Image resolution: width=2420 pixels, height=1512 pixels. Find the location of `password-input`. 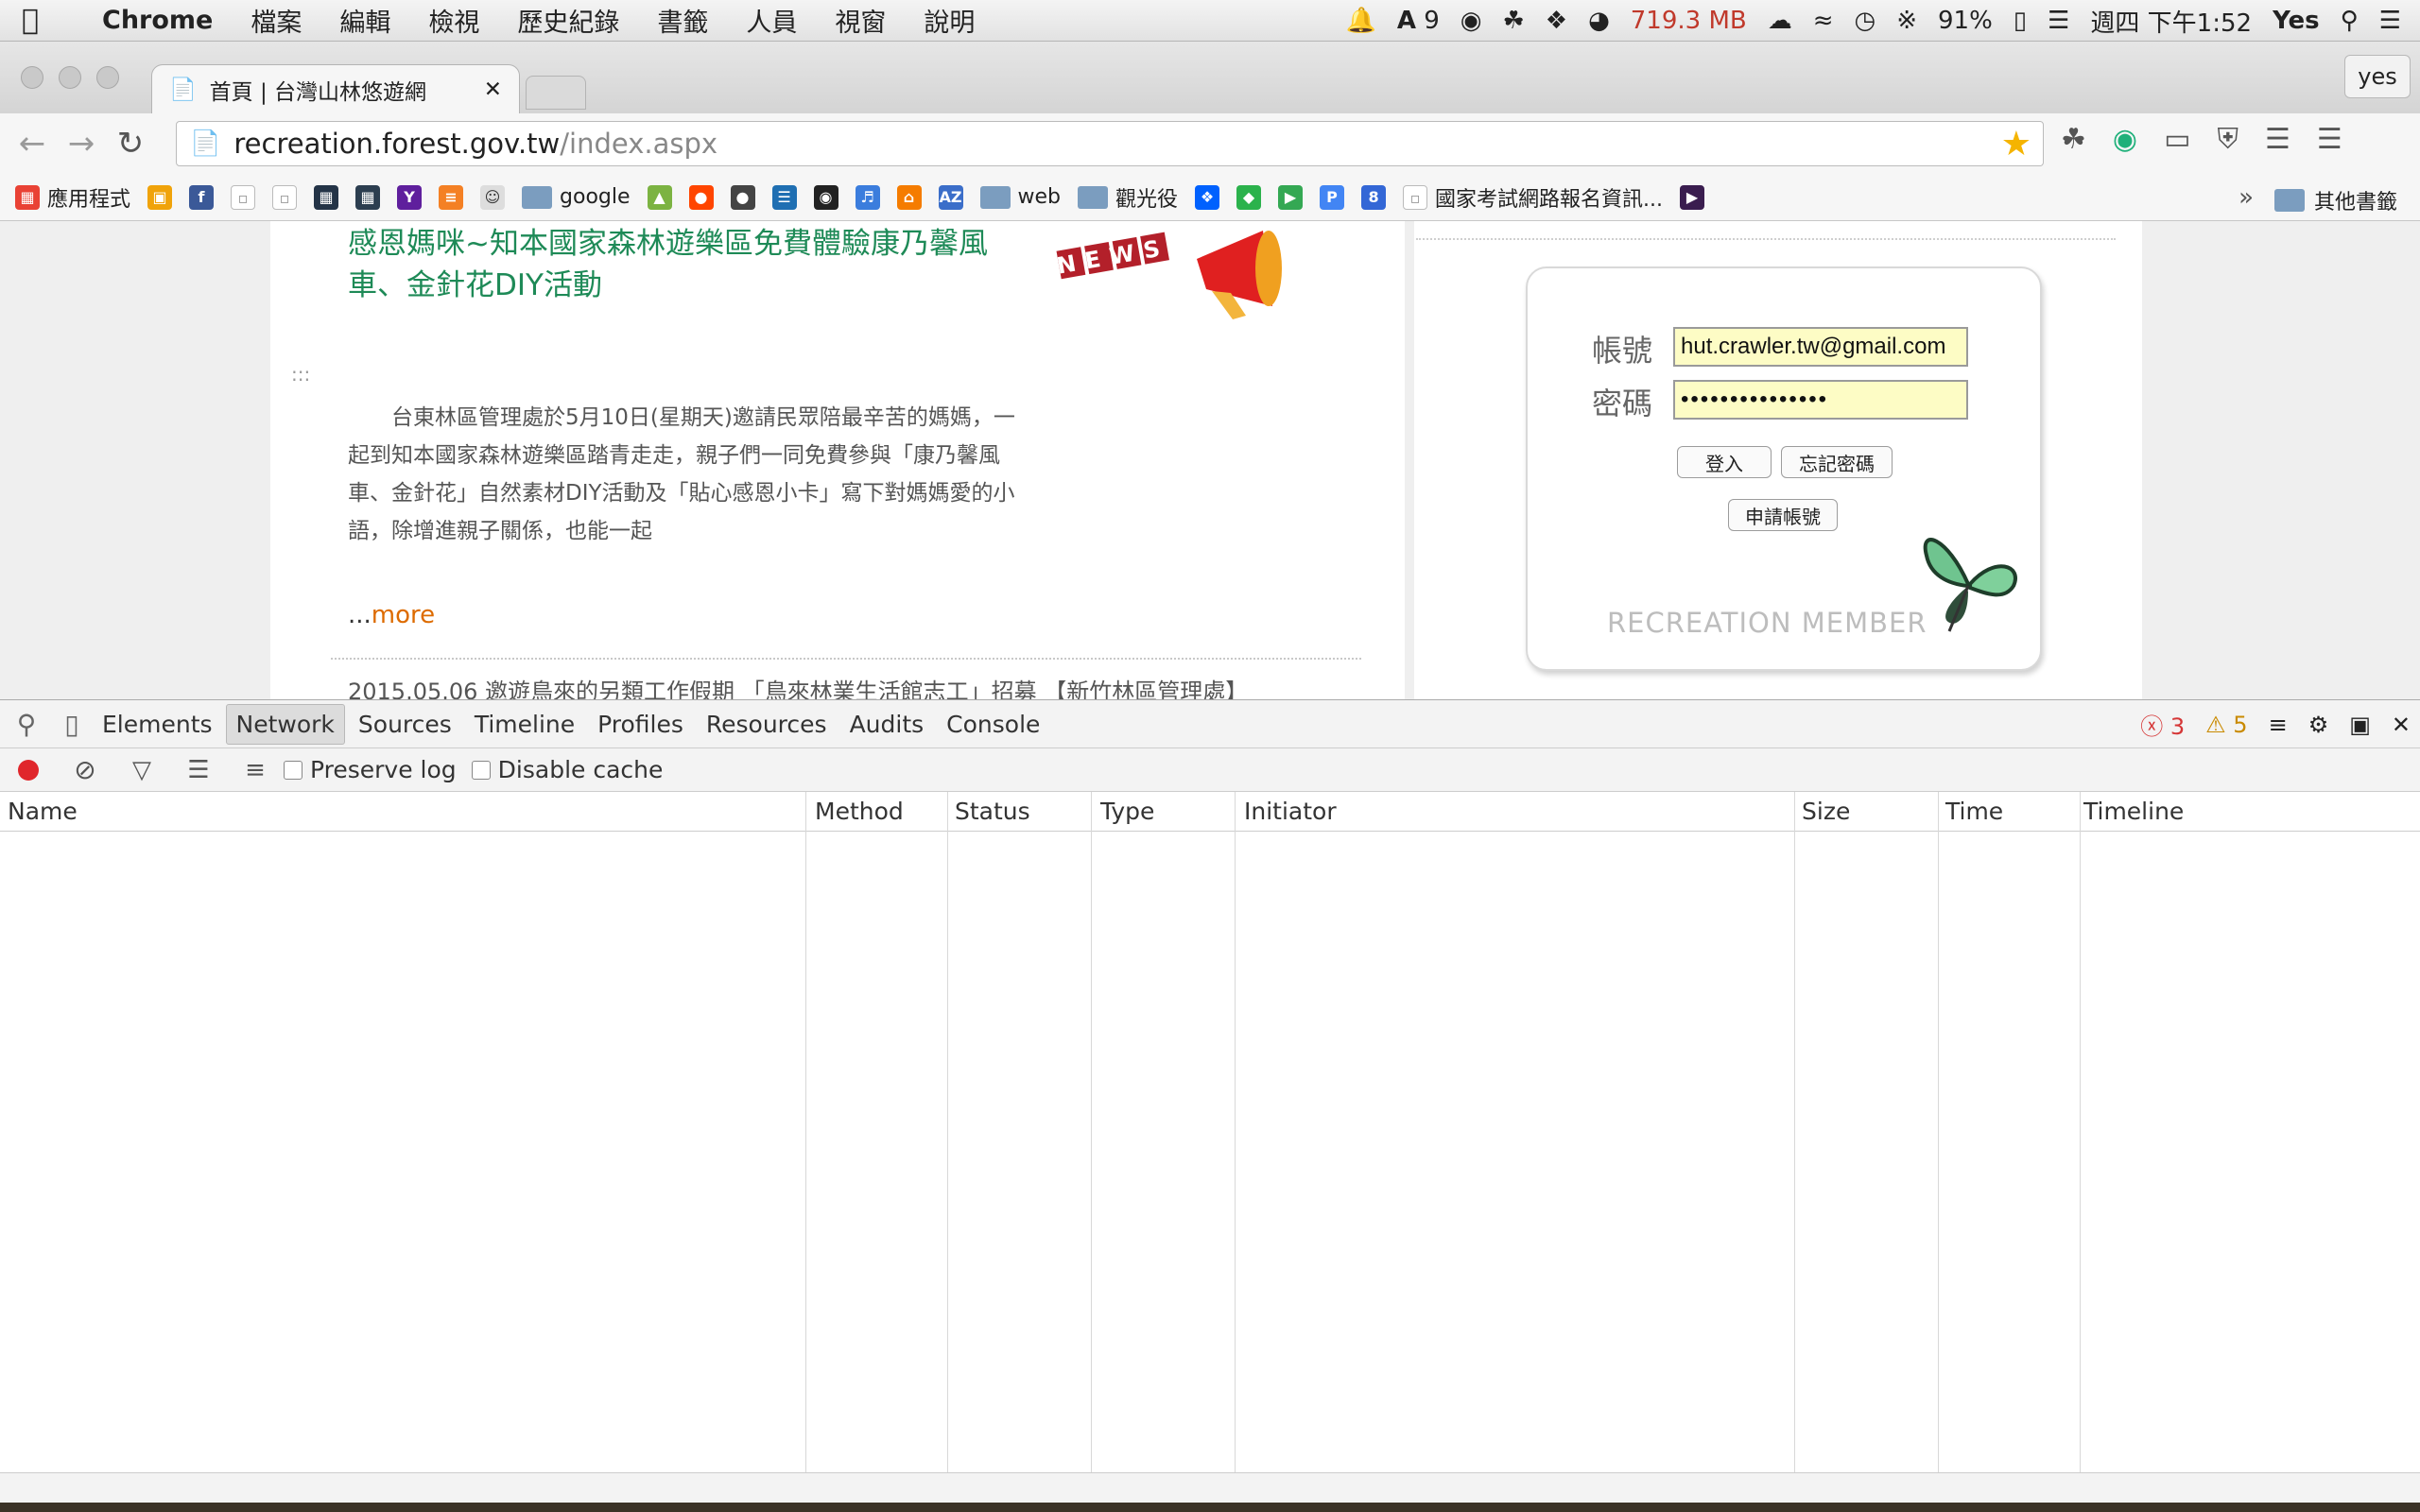

password-input is located at coordinates (1821, 400).